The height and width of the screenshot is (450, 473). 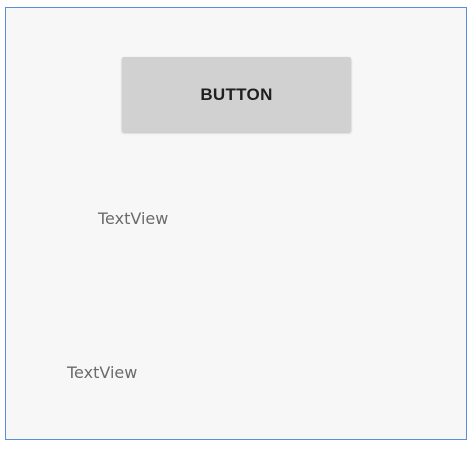 I want to click on button-label: BUTTON, so click(x=236, y=94).